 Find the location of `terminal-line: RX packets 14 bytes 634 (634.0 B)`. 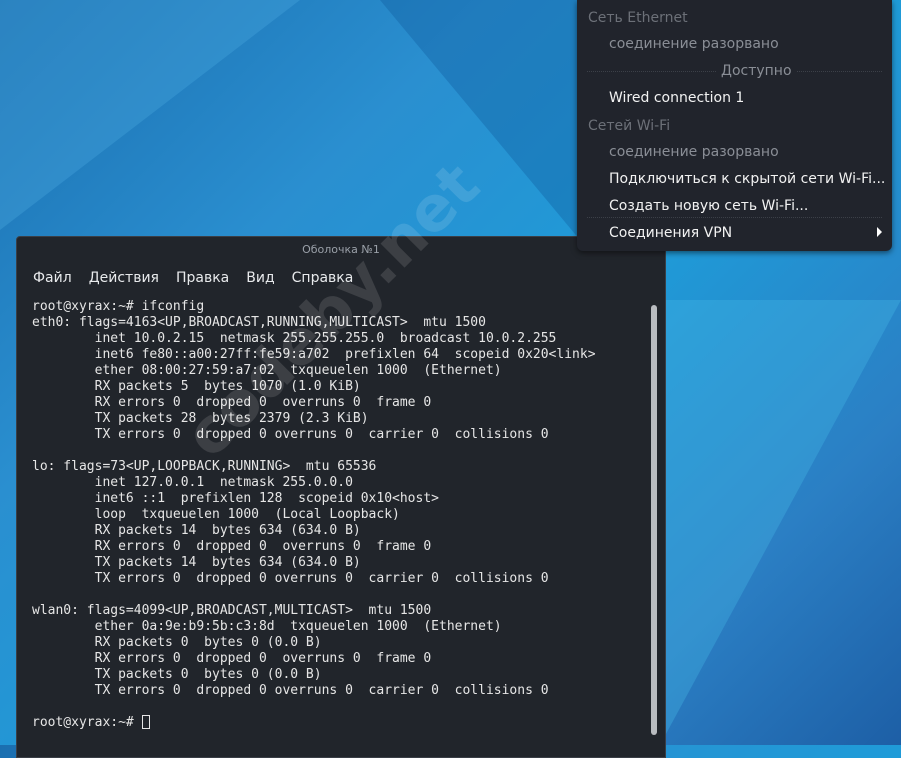

terminal-line: RX packets 14 bytes 634 (634.0 B) is located at coordinates (196, 530).